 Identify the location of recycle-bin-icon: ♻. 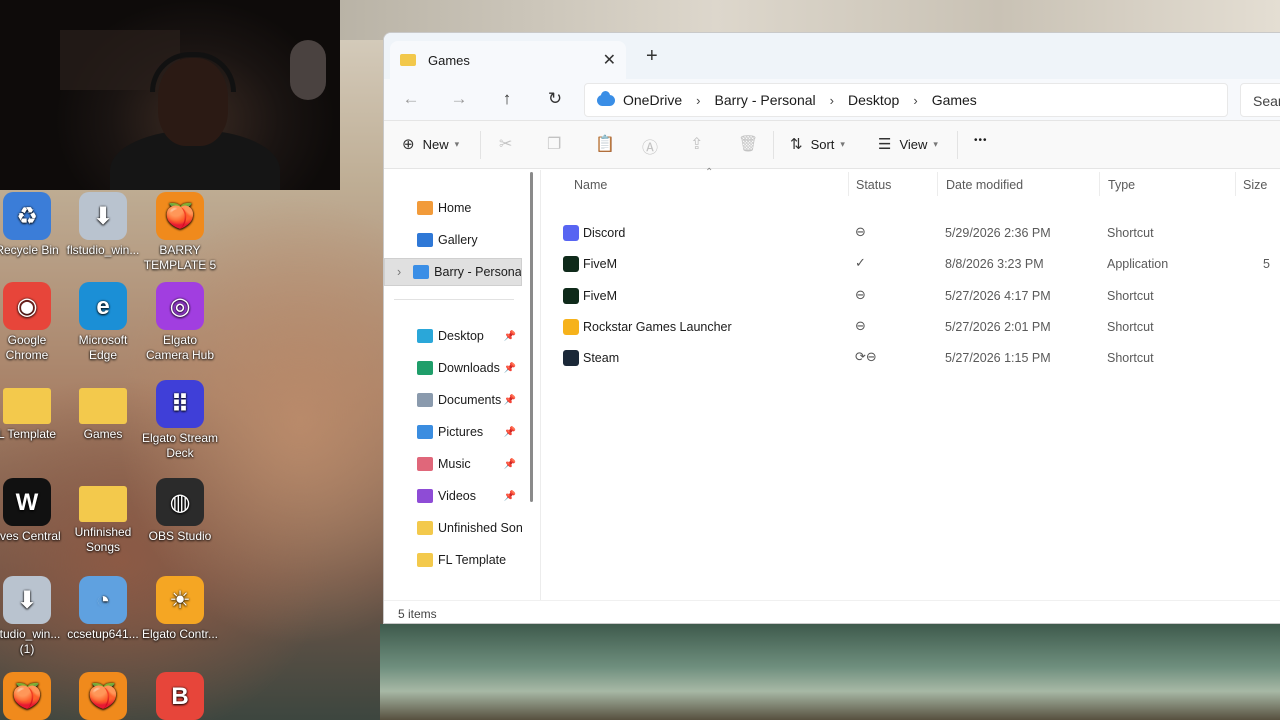
(27, 216).